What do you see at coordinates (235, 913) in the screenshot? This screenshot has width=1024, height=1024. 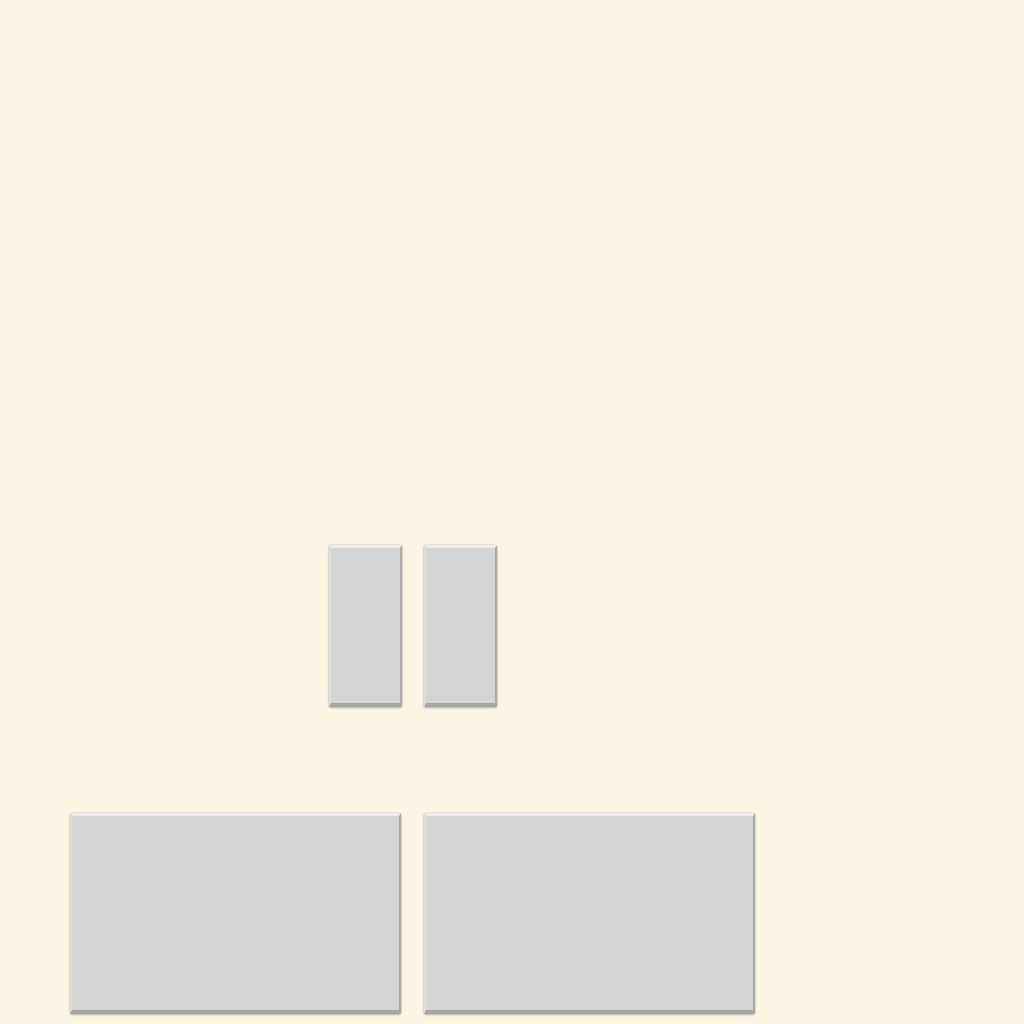 I see `block-large-left` at bounding box center [235, 913].